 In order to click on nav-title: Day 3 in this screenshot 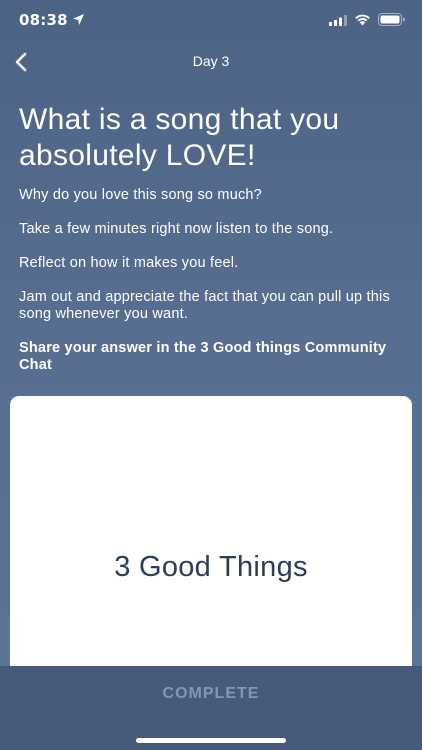, I will do `click(211, 61)`.